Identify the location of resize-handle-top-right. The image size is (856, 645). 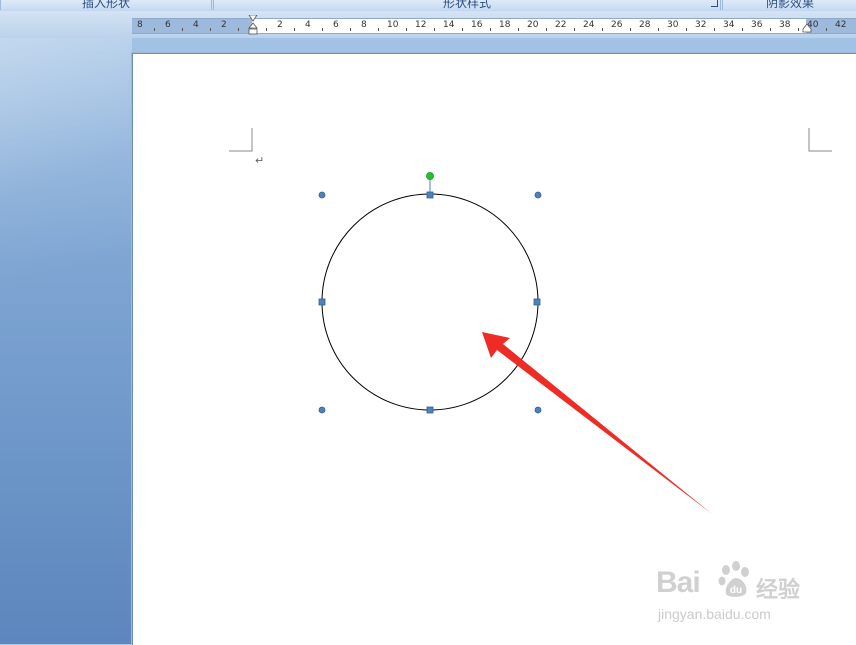
(538, 195).